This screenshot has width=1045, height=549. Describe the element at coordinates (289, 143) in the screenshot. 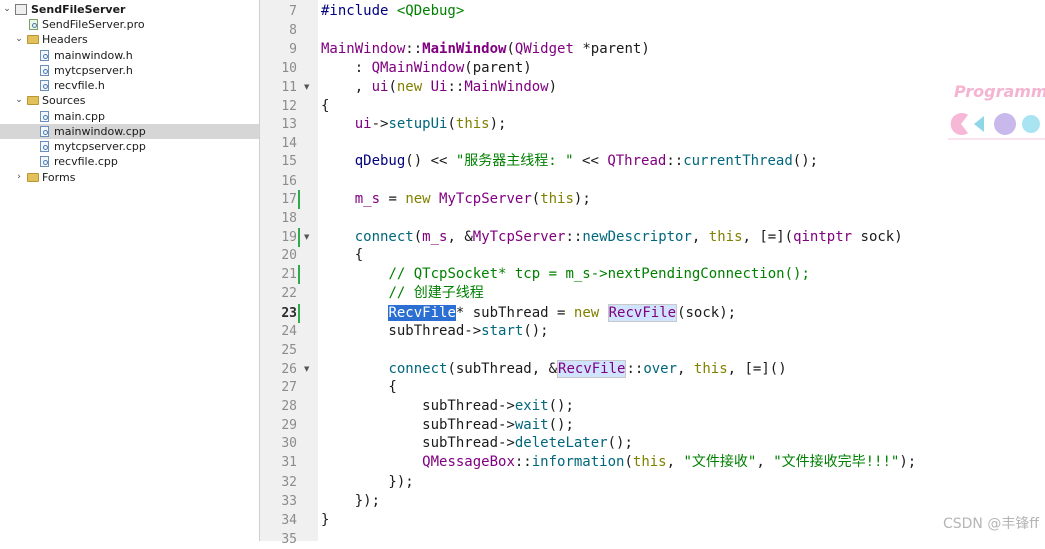

I see `line-number: 14` at that location.